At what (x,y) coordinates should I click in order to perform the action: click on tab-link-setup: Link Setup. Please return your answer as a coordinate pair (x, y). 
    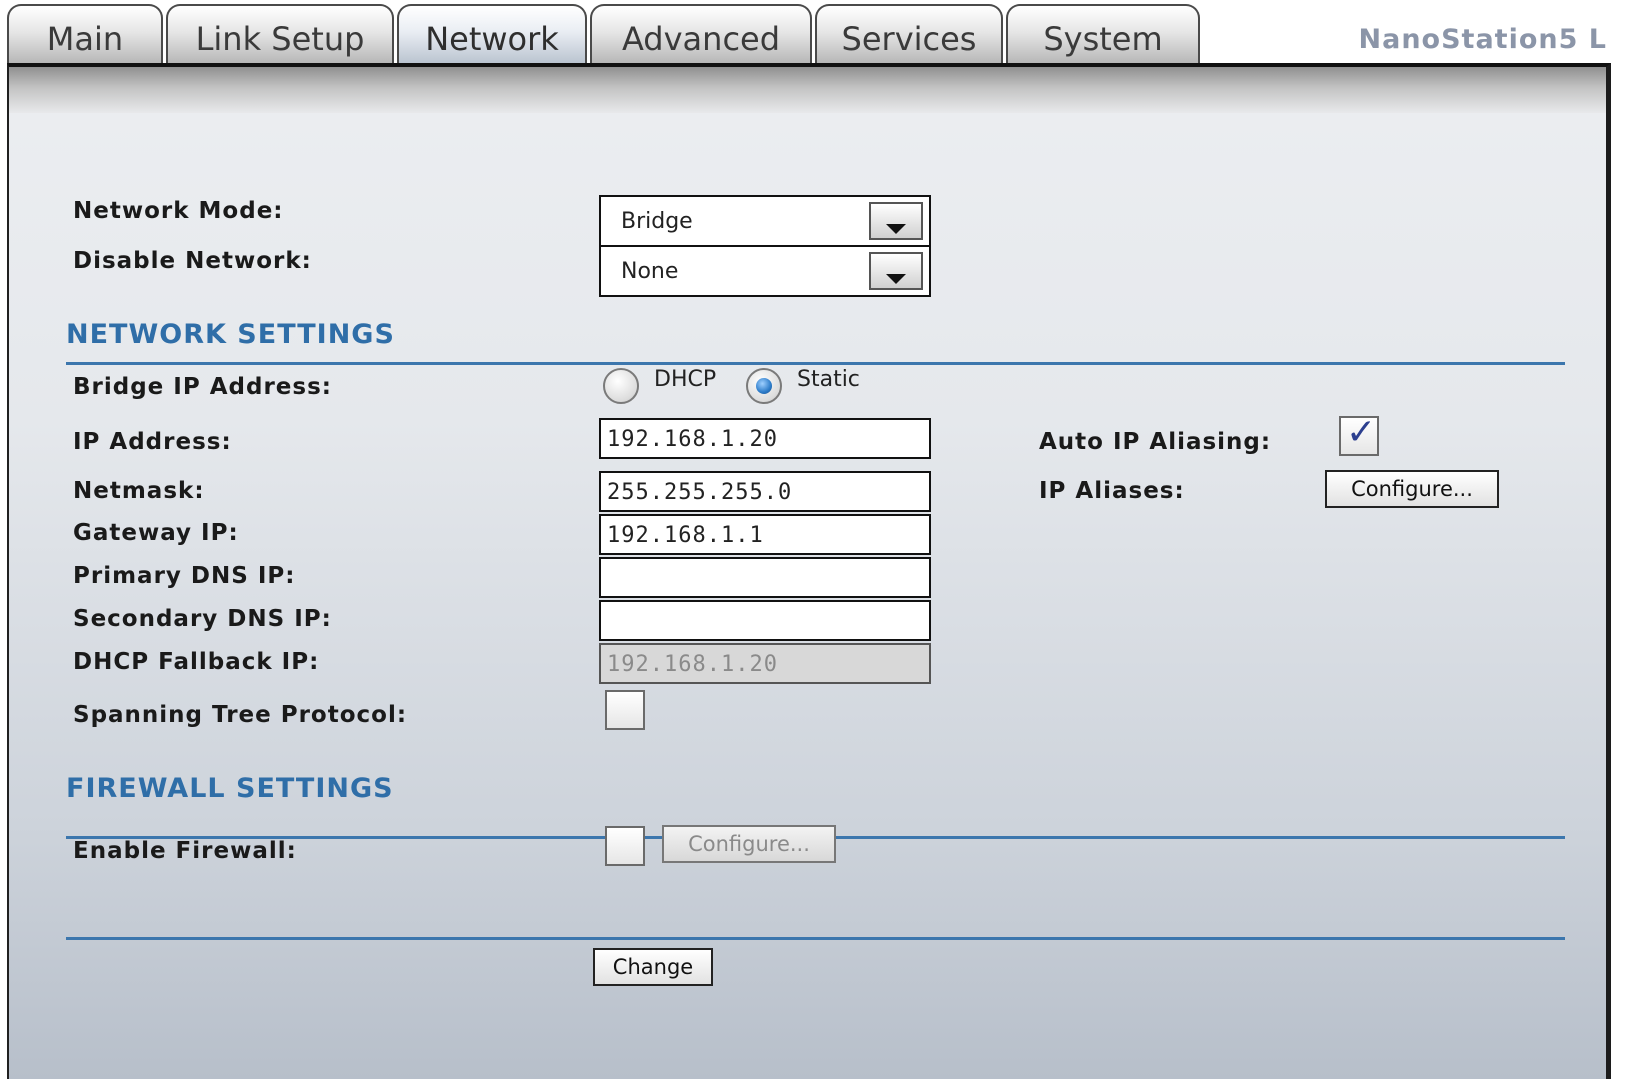
    Looking at the image, I should click on (280, 34).